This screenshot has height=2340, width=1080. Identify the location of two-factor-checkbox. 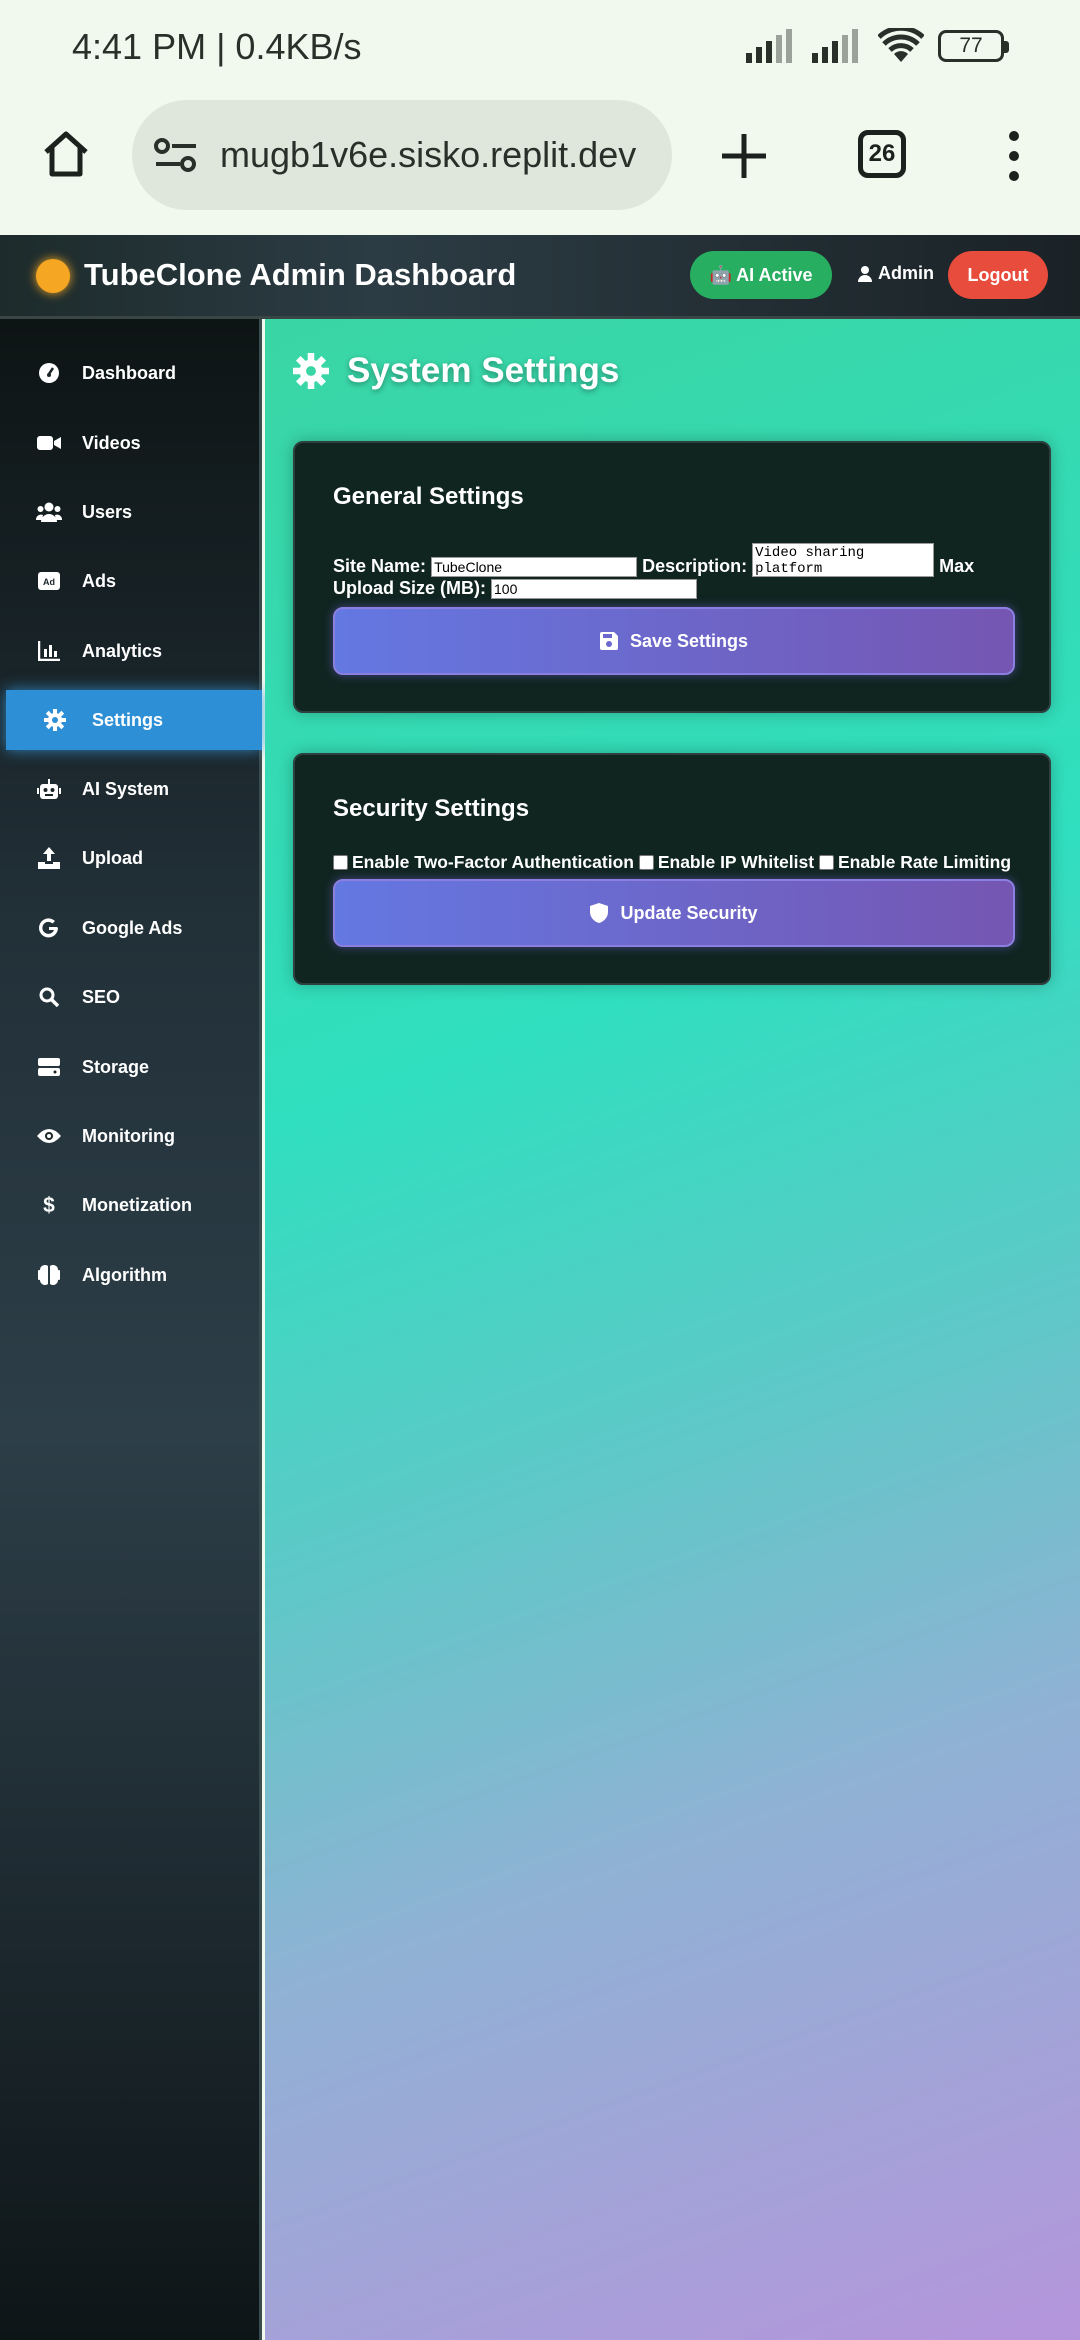
(340, 862).